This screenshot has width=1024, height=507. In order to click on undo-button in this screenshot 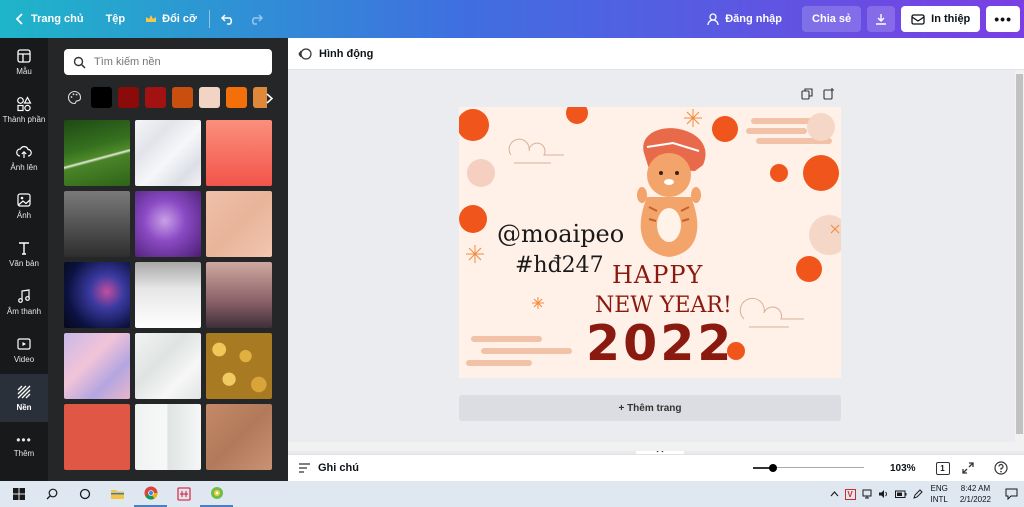, I will do `click(228, 19)`.